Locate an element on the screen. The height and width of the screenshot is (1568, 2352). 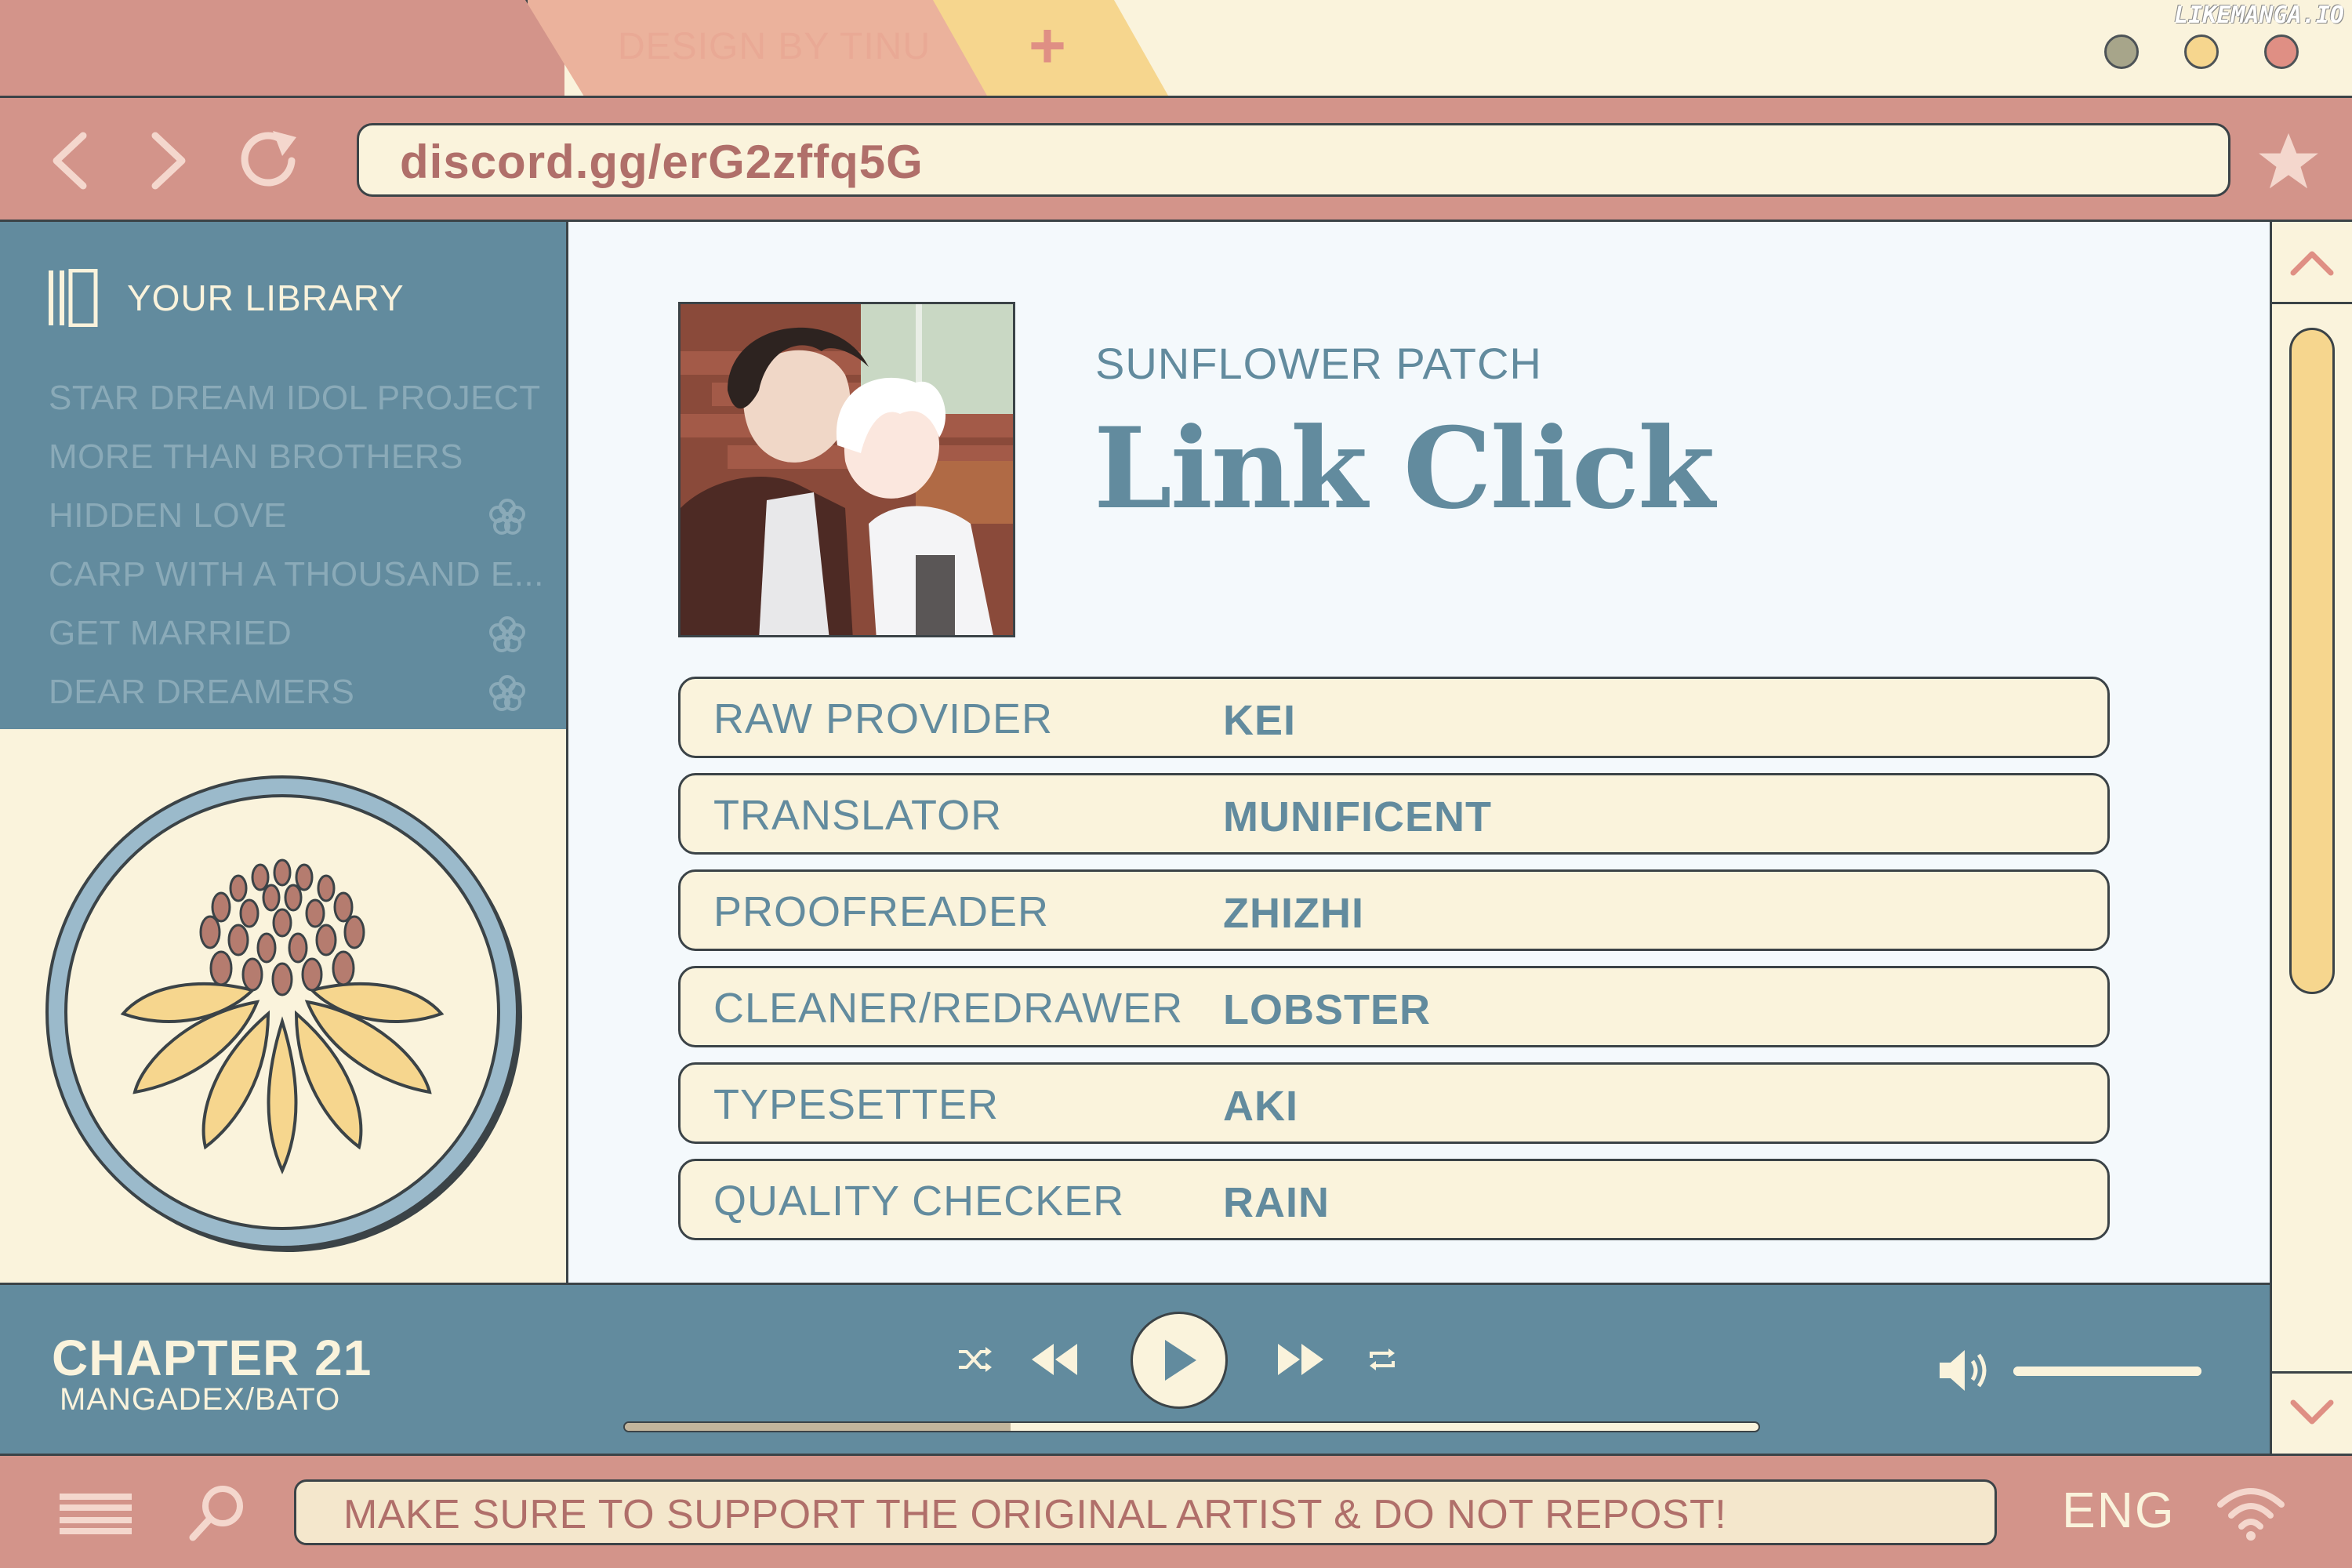
credit-name: KEI is located at coordinates (1260, 720).